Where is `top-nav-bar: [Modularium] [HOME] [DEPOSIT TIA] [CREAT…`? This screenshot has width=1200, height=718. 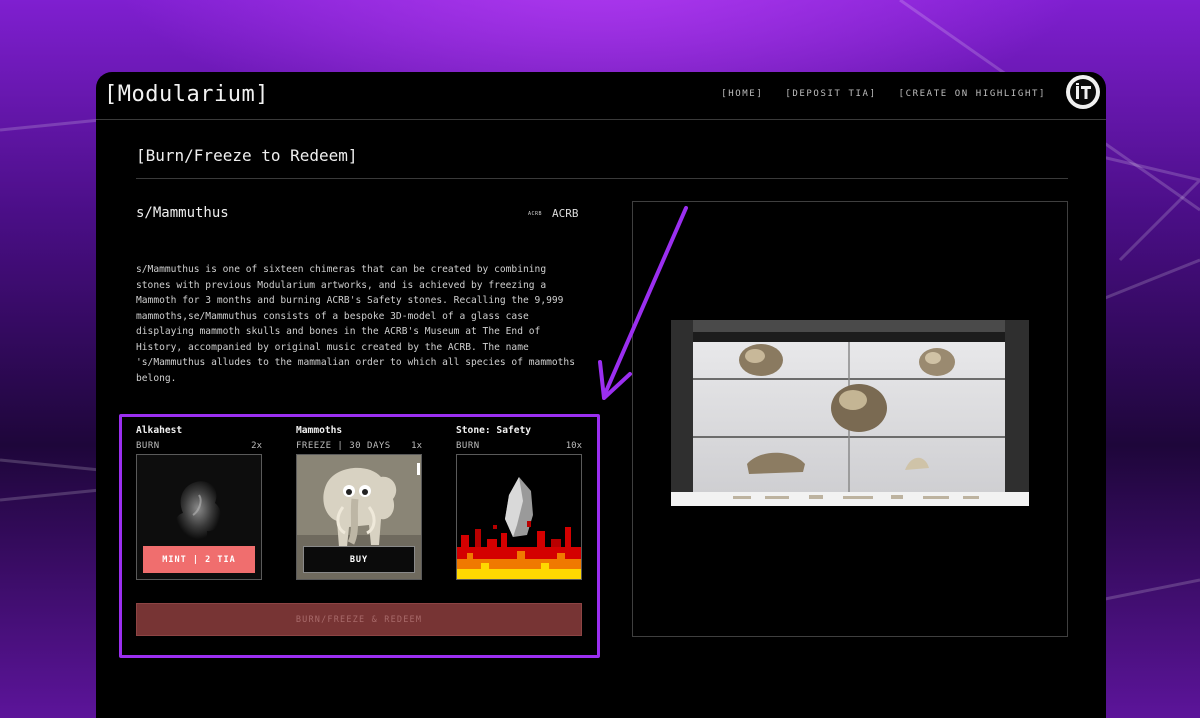
top-nav-bar: [Modularium] [HOME] [DEPOSIT TIA] [CREAT… is located at coordinates (601, 96).